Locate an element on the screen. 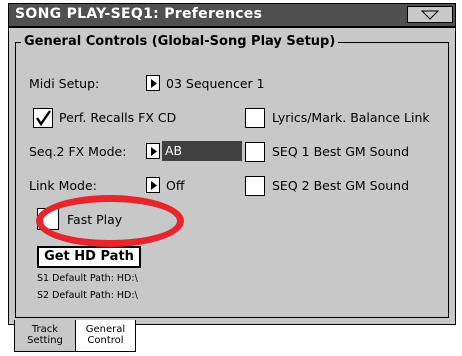  tab-track-setting: Track Setting is located at coordinates (45, 336).